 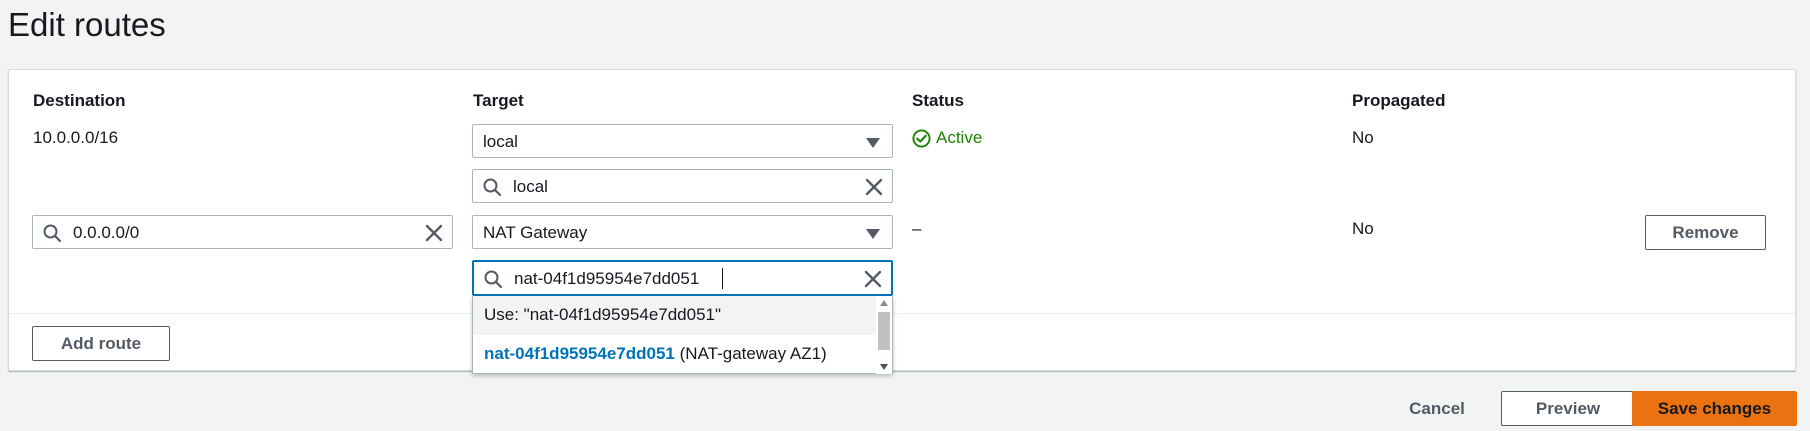 I want to click on page-title: Edit routes, so click(x=87, y=24).